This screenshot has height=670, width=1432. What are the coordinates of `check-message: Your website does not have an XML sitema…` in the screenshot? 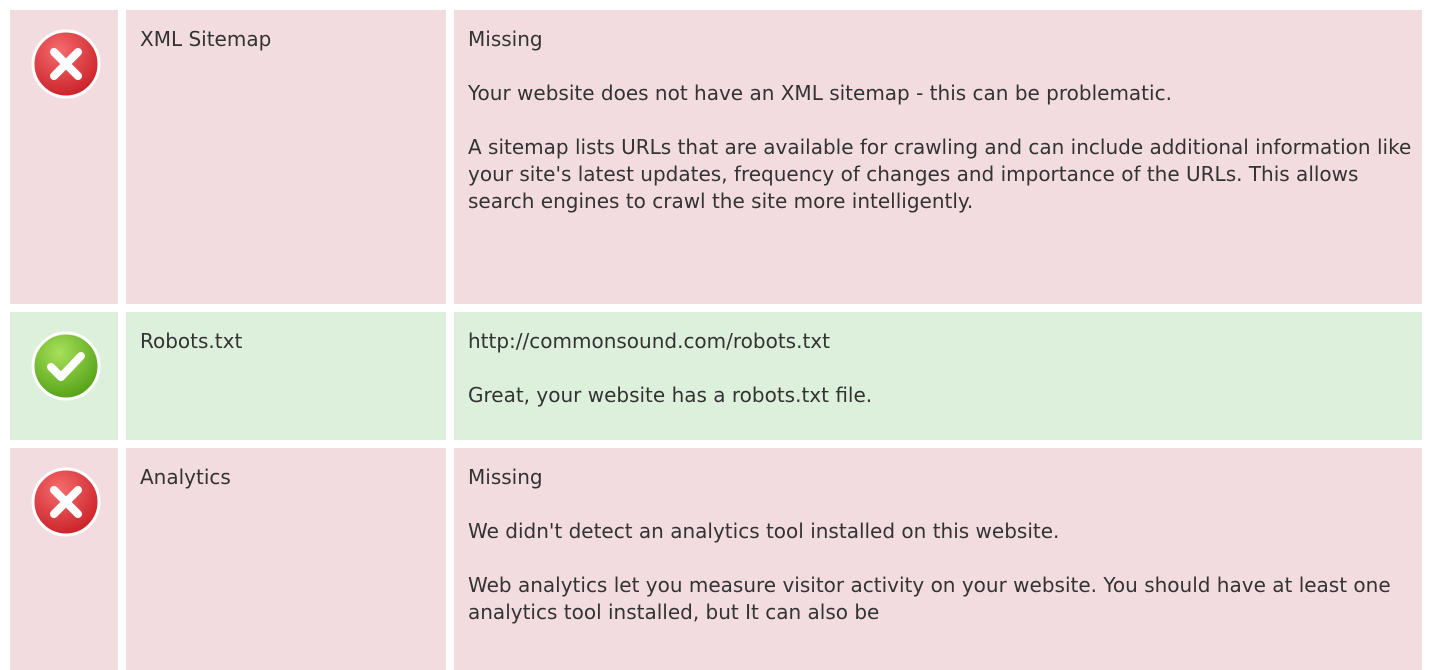 It's located at (820, 93).